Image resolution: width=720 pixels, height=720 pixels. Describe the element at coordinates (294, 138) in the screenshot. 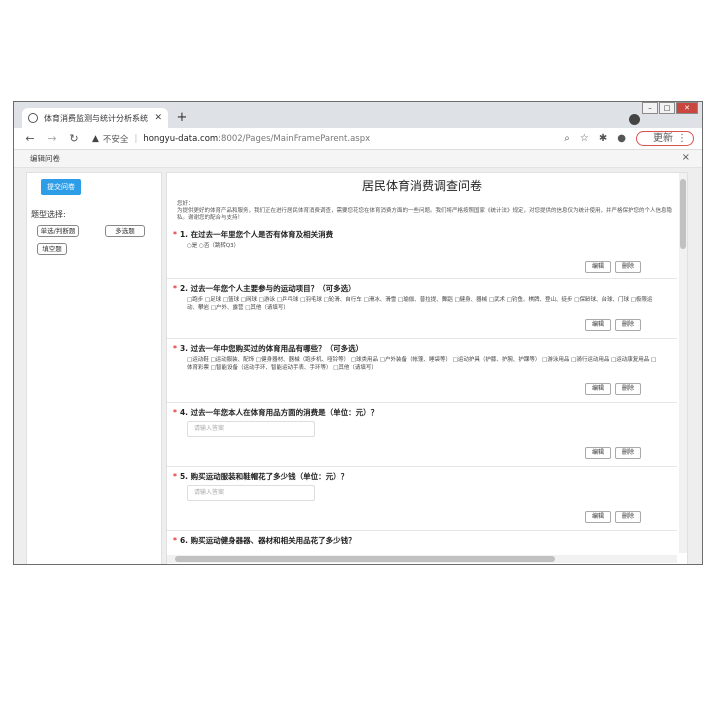

I see `url-path: :8002/Pages/MainFrameParent.aspx` at that location.